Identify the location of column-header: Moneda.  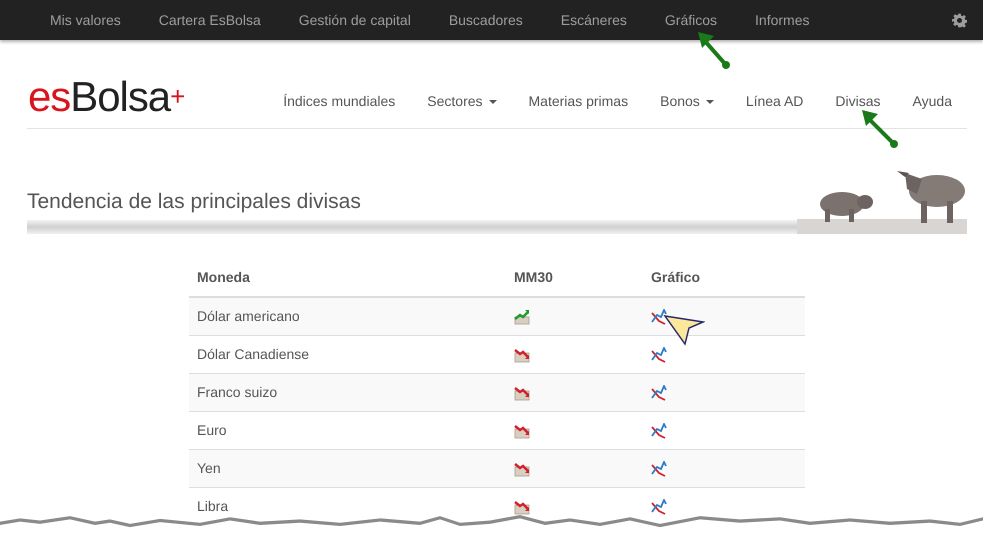
(223, 276).